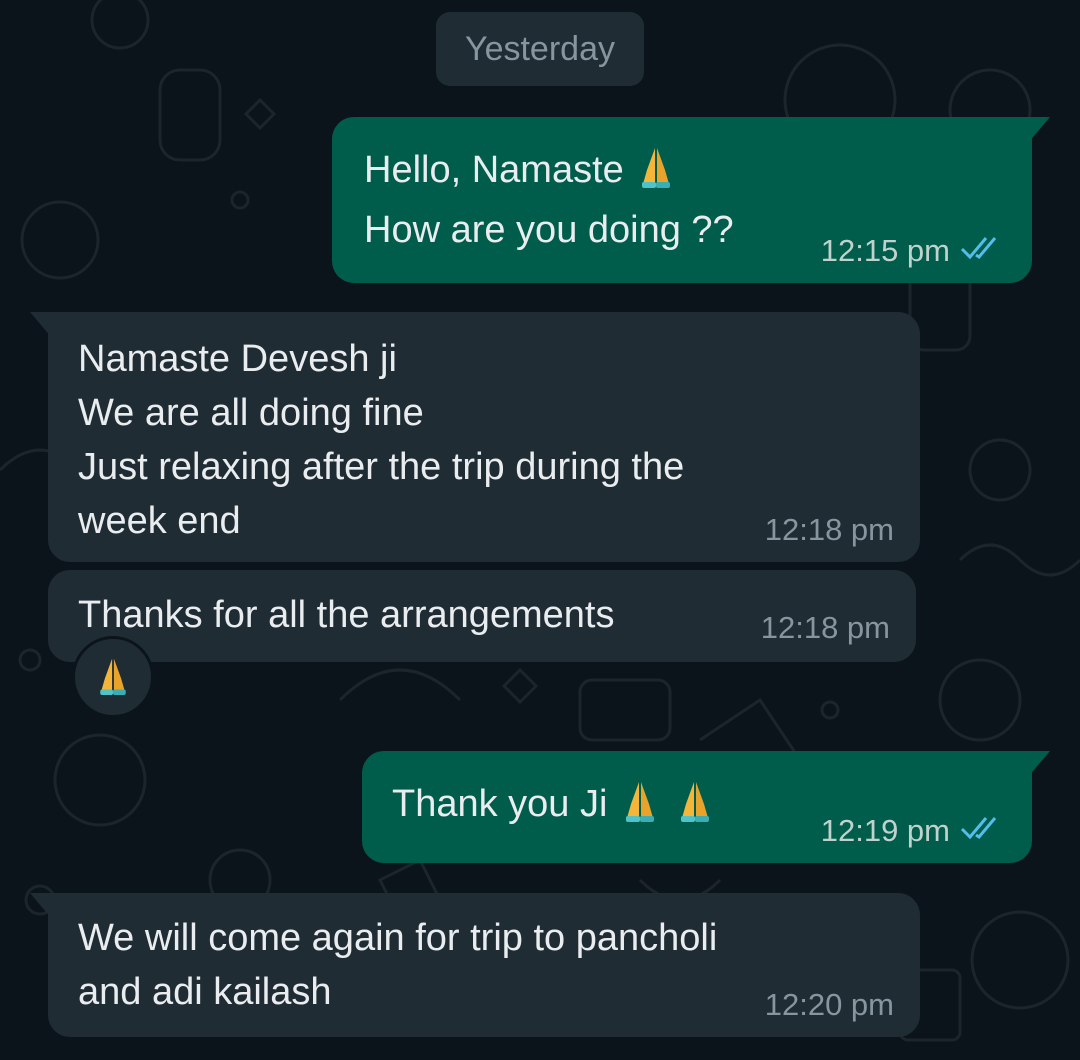 The width and height of the screenshot is (1080, 1060). I want to click on message-time: 12:19 pm, so click(885, 830).